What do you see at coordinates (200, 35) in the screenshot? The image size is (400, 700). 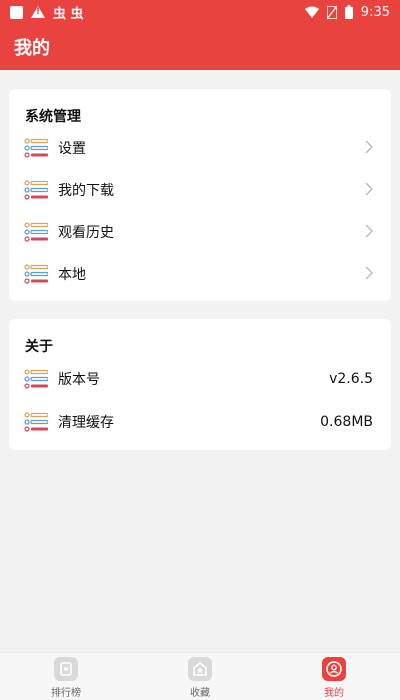 I see `header-bar: 虫 虫 9:35 我的` at bounding box center [200, 35].